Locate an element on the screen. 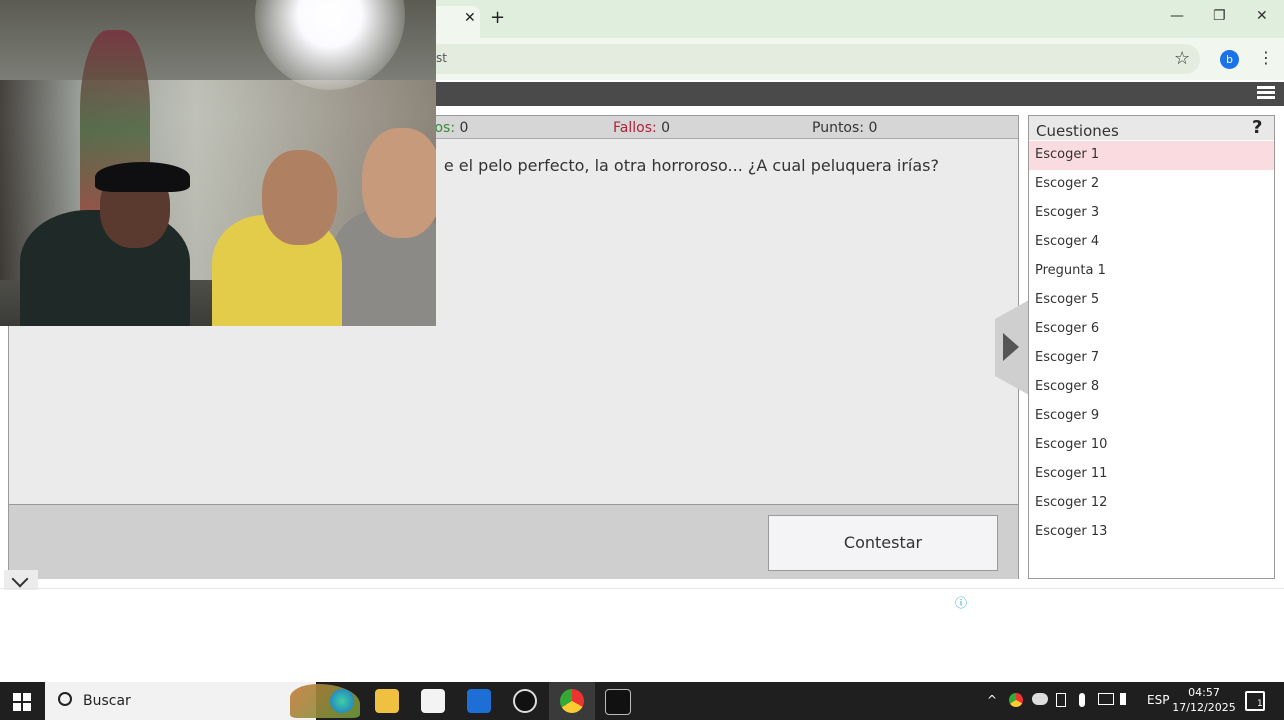 The image size is (1284, 720). question-item: Escoger 1 is located at coordinates (1151, 155).